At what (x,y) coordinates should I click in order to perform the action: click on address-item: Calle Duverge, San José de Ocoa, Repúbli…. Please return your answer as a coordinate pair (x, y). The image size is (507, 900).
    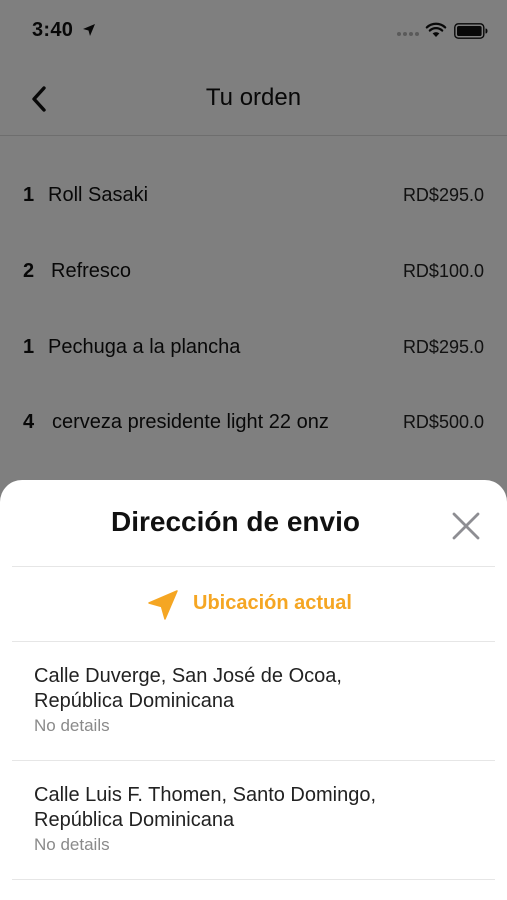
    Looking at the image, I should click on (253, 701).